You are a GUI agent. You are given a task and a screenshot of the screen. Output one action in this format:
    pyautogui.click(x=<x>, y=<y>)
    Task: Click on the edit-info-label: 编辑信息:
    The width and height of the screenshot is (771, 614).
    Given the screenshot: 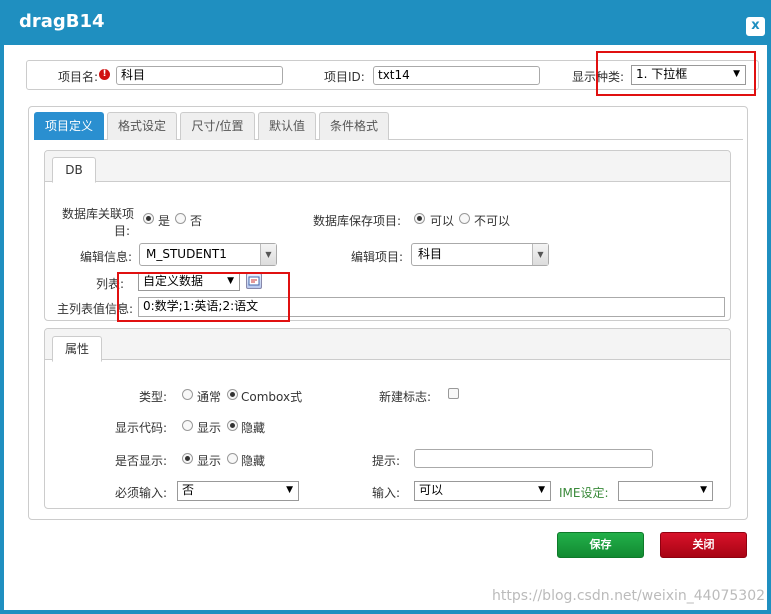 What is the action you would take?
    pyautogui.click(x=106, y=257)
    